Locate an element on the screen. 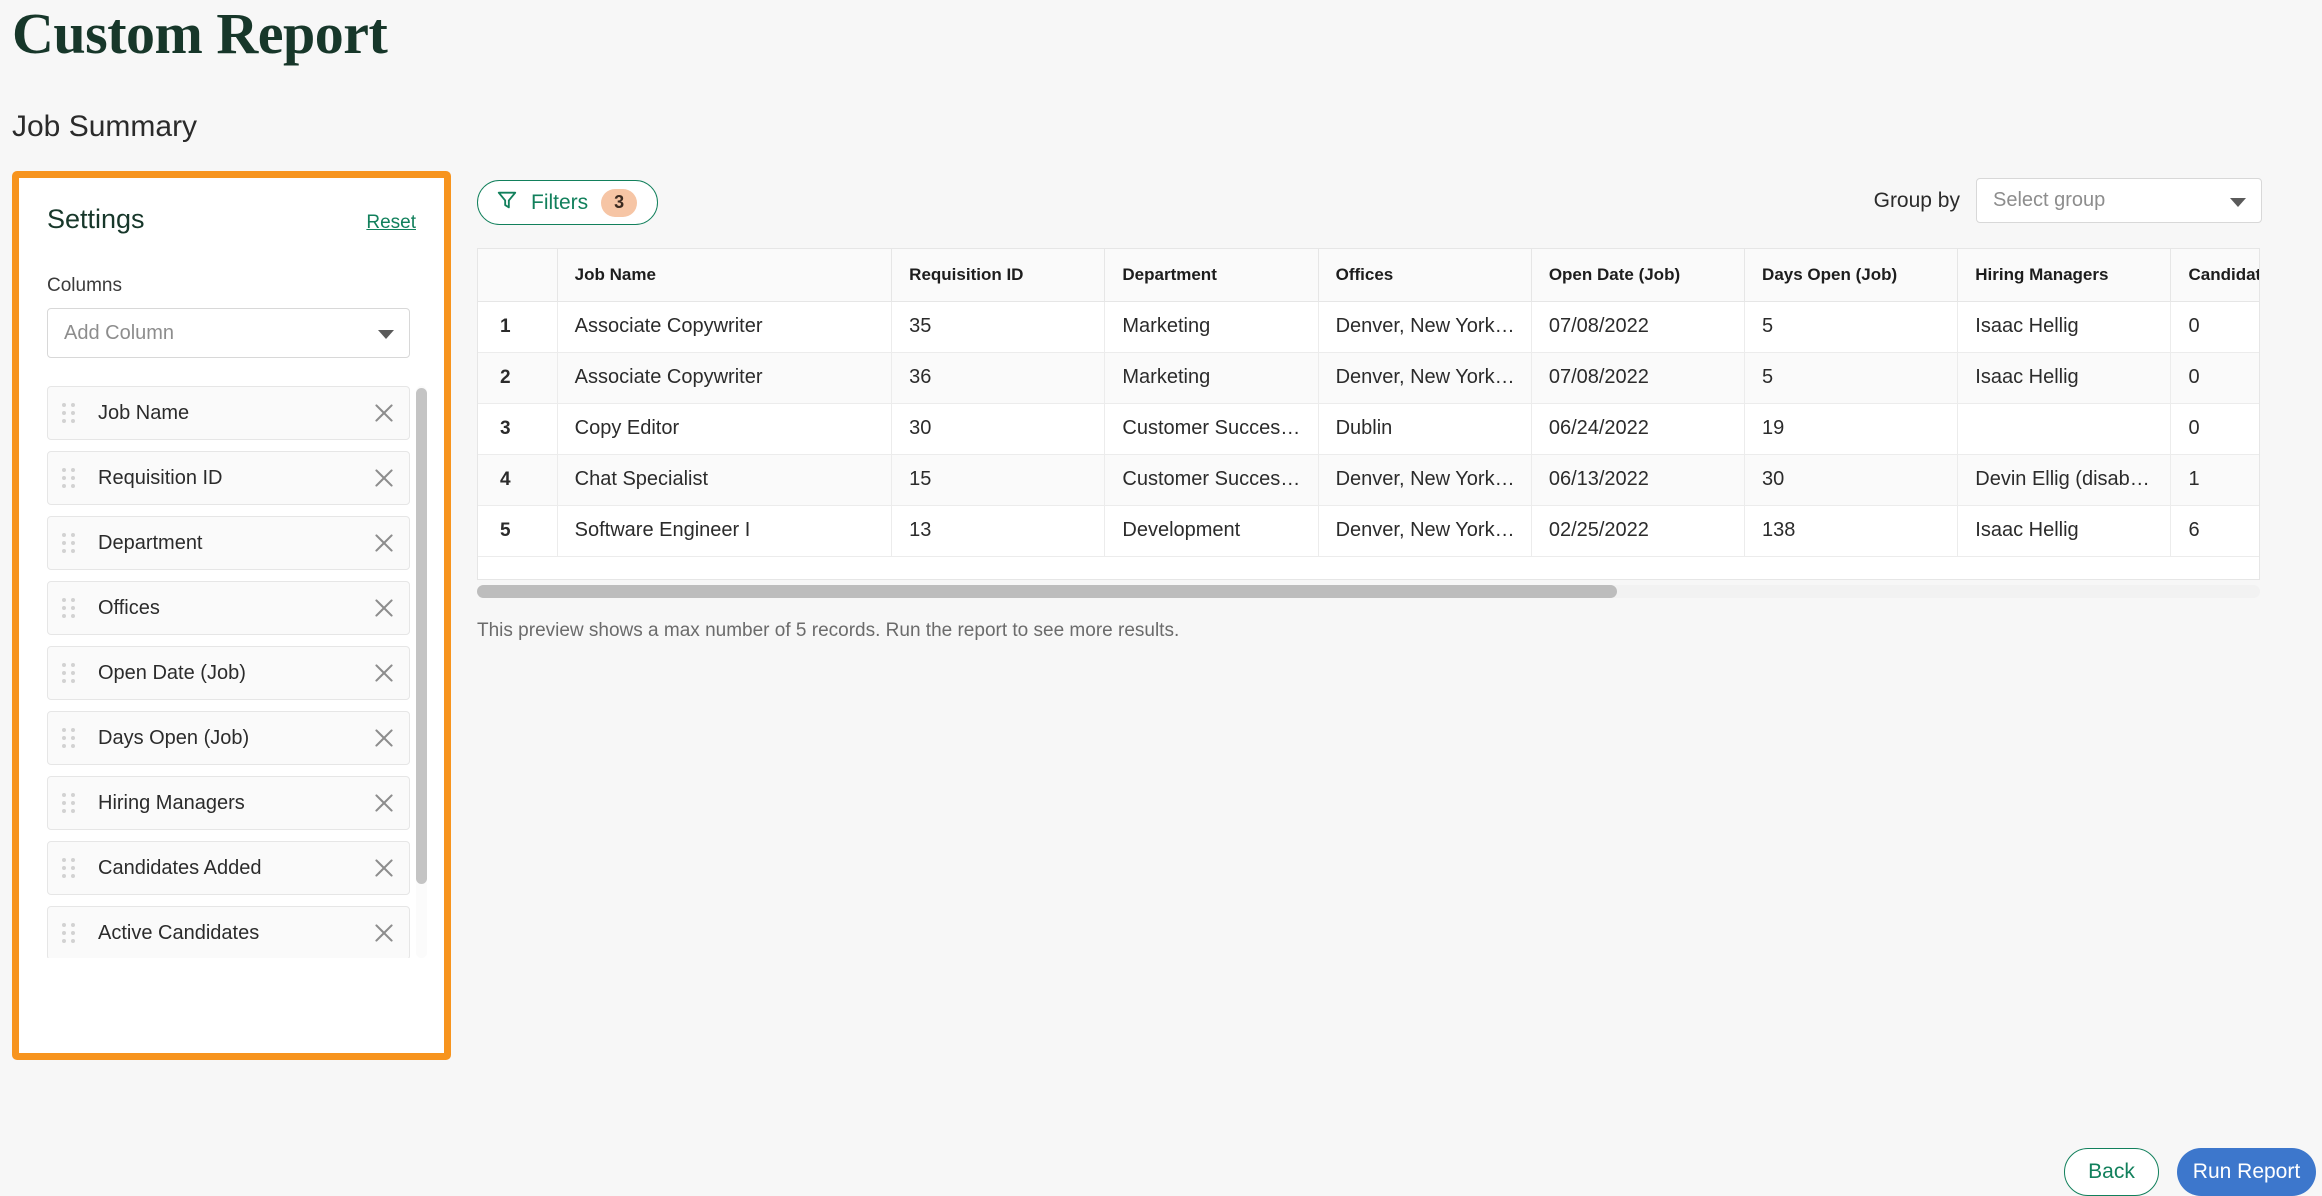  table-column-header: Open Date (Job) is located at coordinates (1638, 275).